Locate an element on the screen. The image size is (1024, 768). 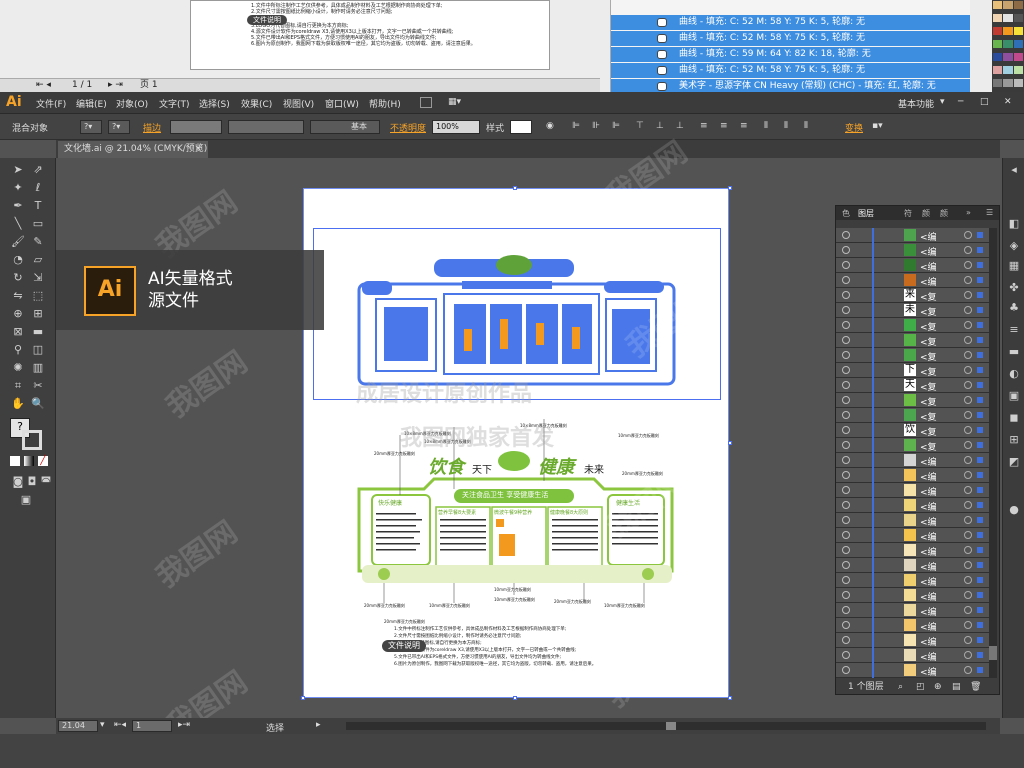
locate-object-icon: ⌕ is located at coordinates (900, 687).